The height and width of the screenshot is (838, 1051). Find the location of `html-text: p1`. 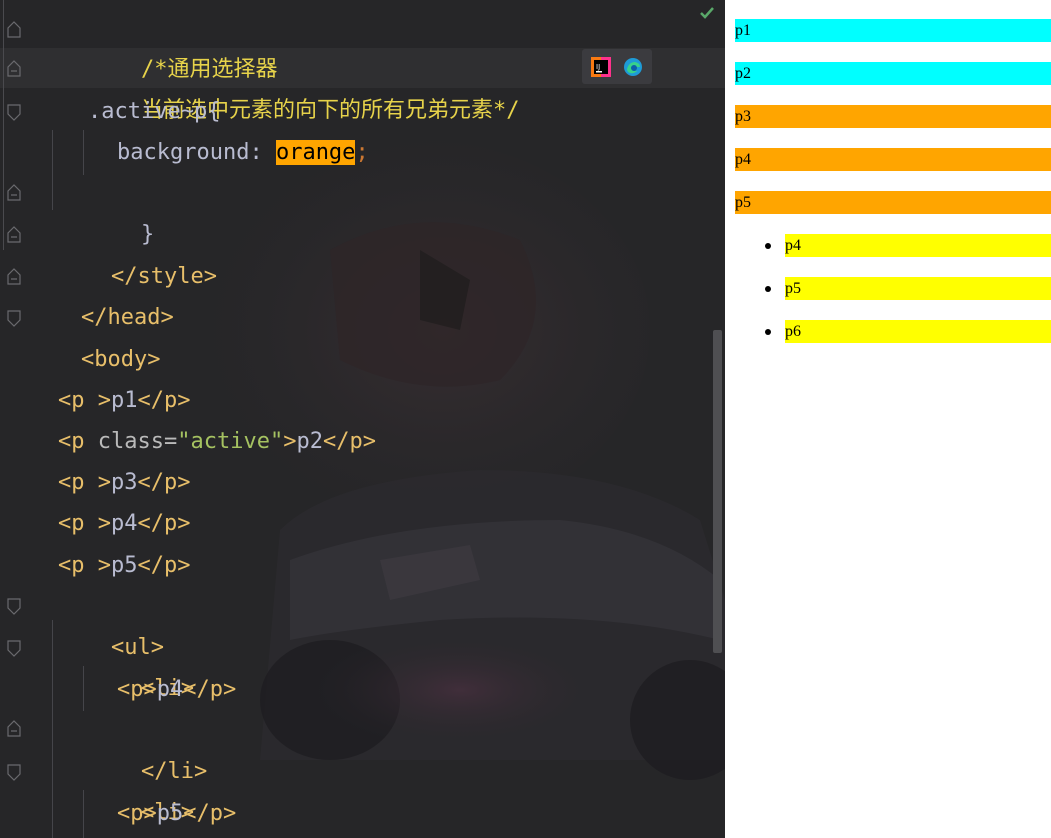

html-text: p1 is located at coordinates (124, 400).